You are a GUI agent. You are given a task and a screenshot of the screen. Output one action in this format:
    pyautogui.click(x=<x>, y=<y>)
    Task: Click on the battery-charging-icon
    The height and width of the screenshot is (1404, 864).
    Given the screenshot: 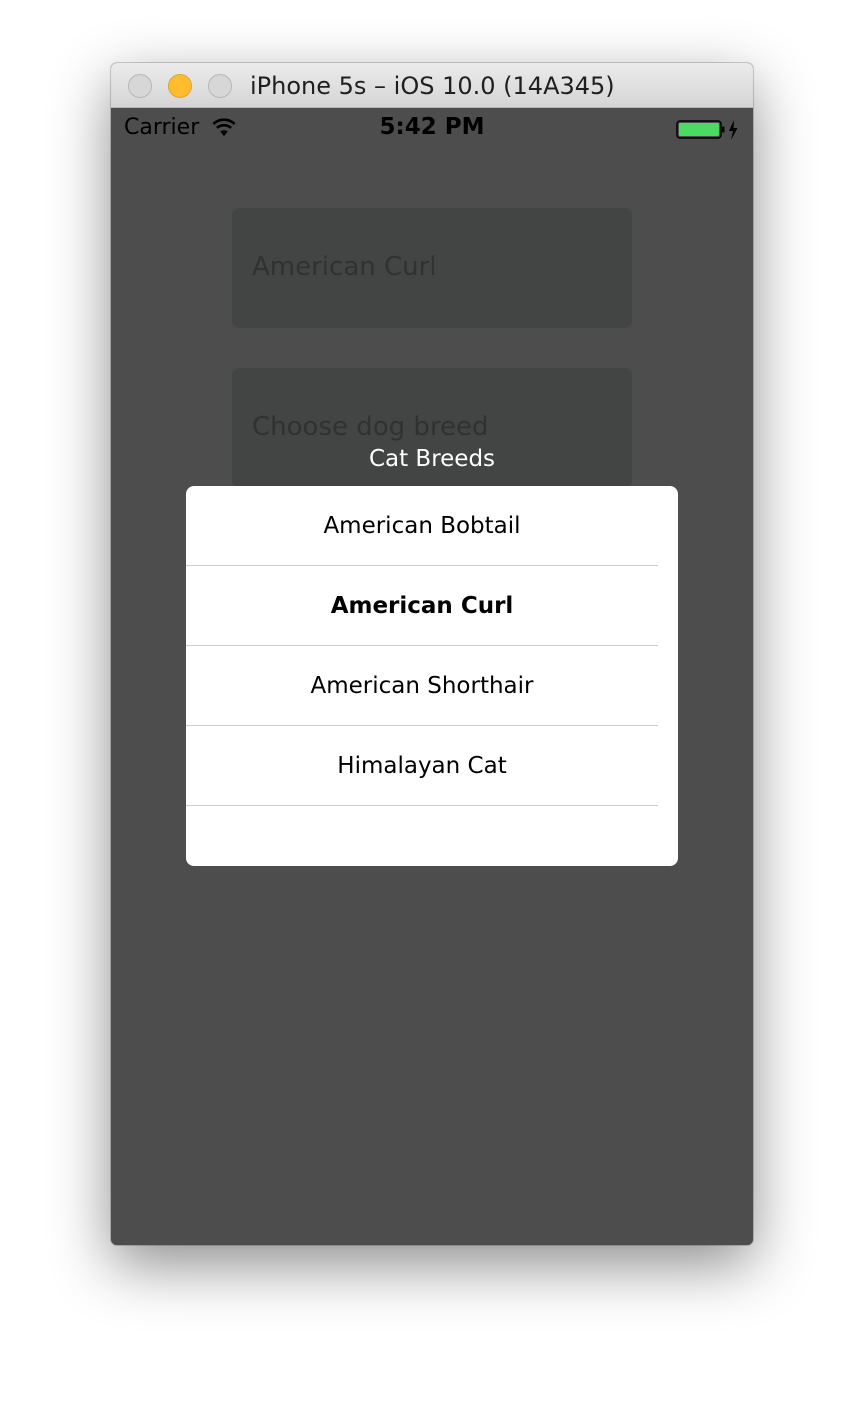 What is the action you would take?
    pyautogui.click(x=708, y=132)
    